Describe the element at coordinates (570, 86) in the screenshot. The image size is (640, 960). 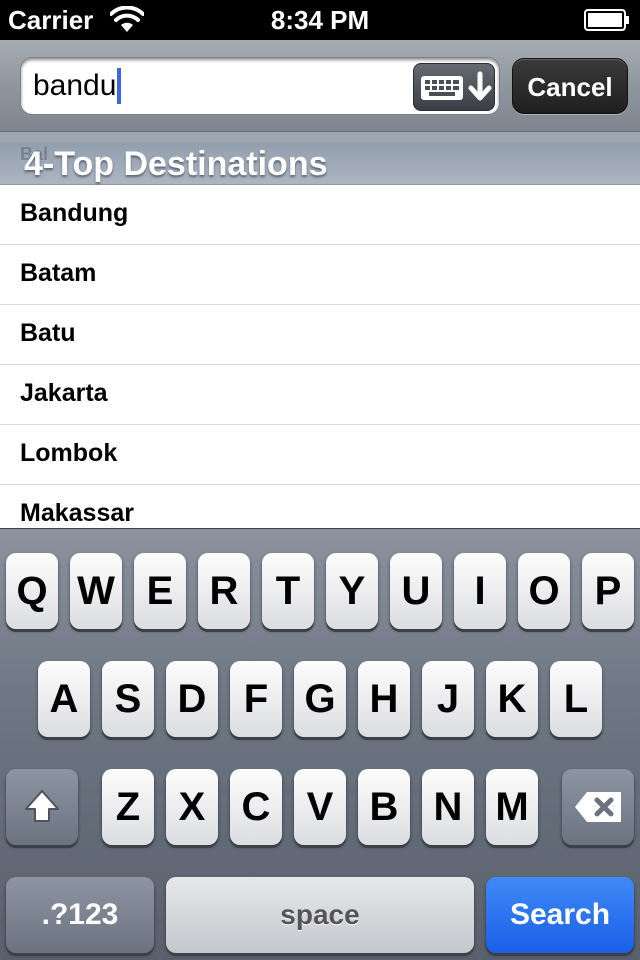
I see `cancel-button: Cancel` at that location.